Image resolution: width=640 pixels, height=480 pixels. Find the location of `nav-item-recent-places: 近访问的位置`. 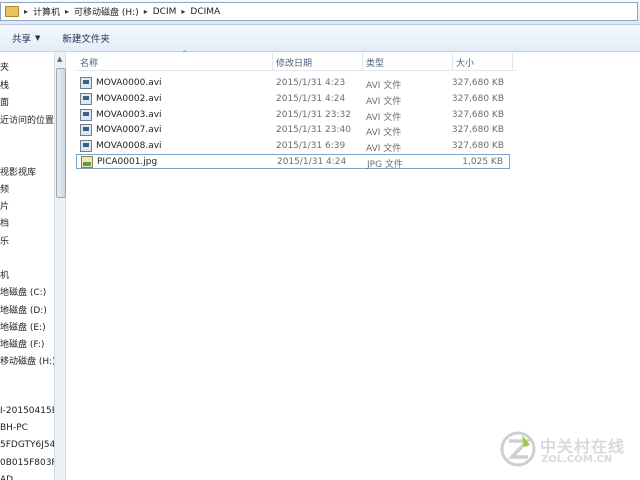

nav-item-recent-places: 近访问的位置 is located at coordinates (27, 119).